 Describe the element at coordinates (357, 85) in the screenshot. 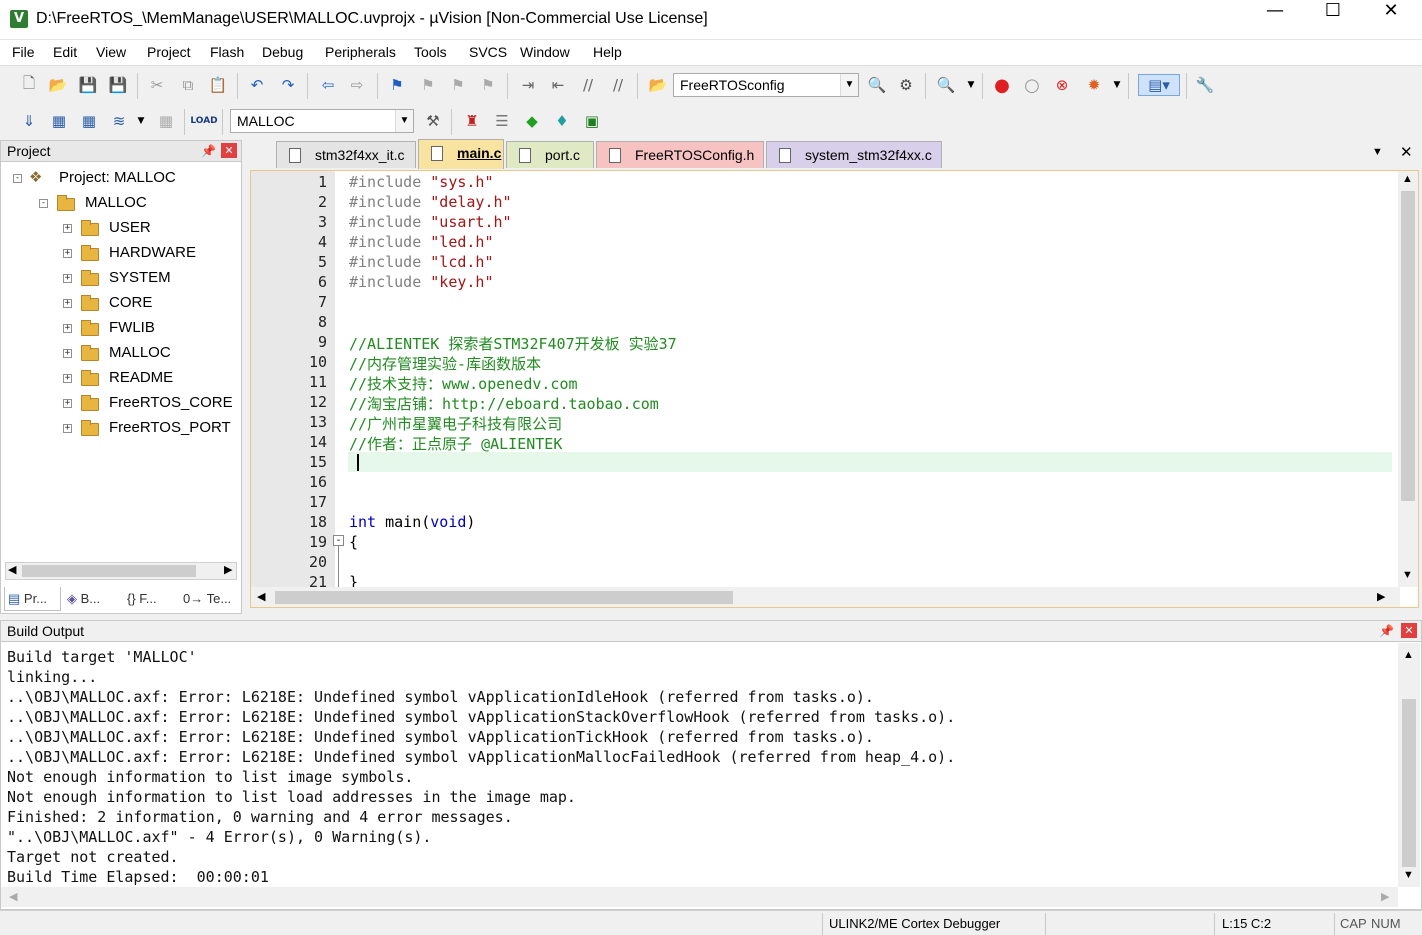

I see `nav-forward-icon: ⇨` at that location.